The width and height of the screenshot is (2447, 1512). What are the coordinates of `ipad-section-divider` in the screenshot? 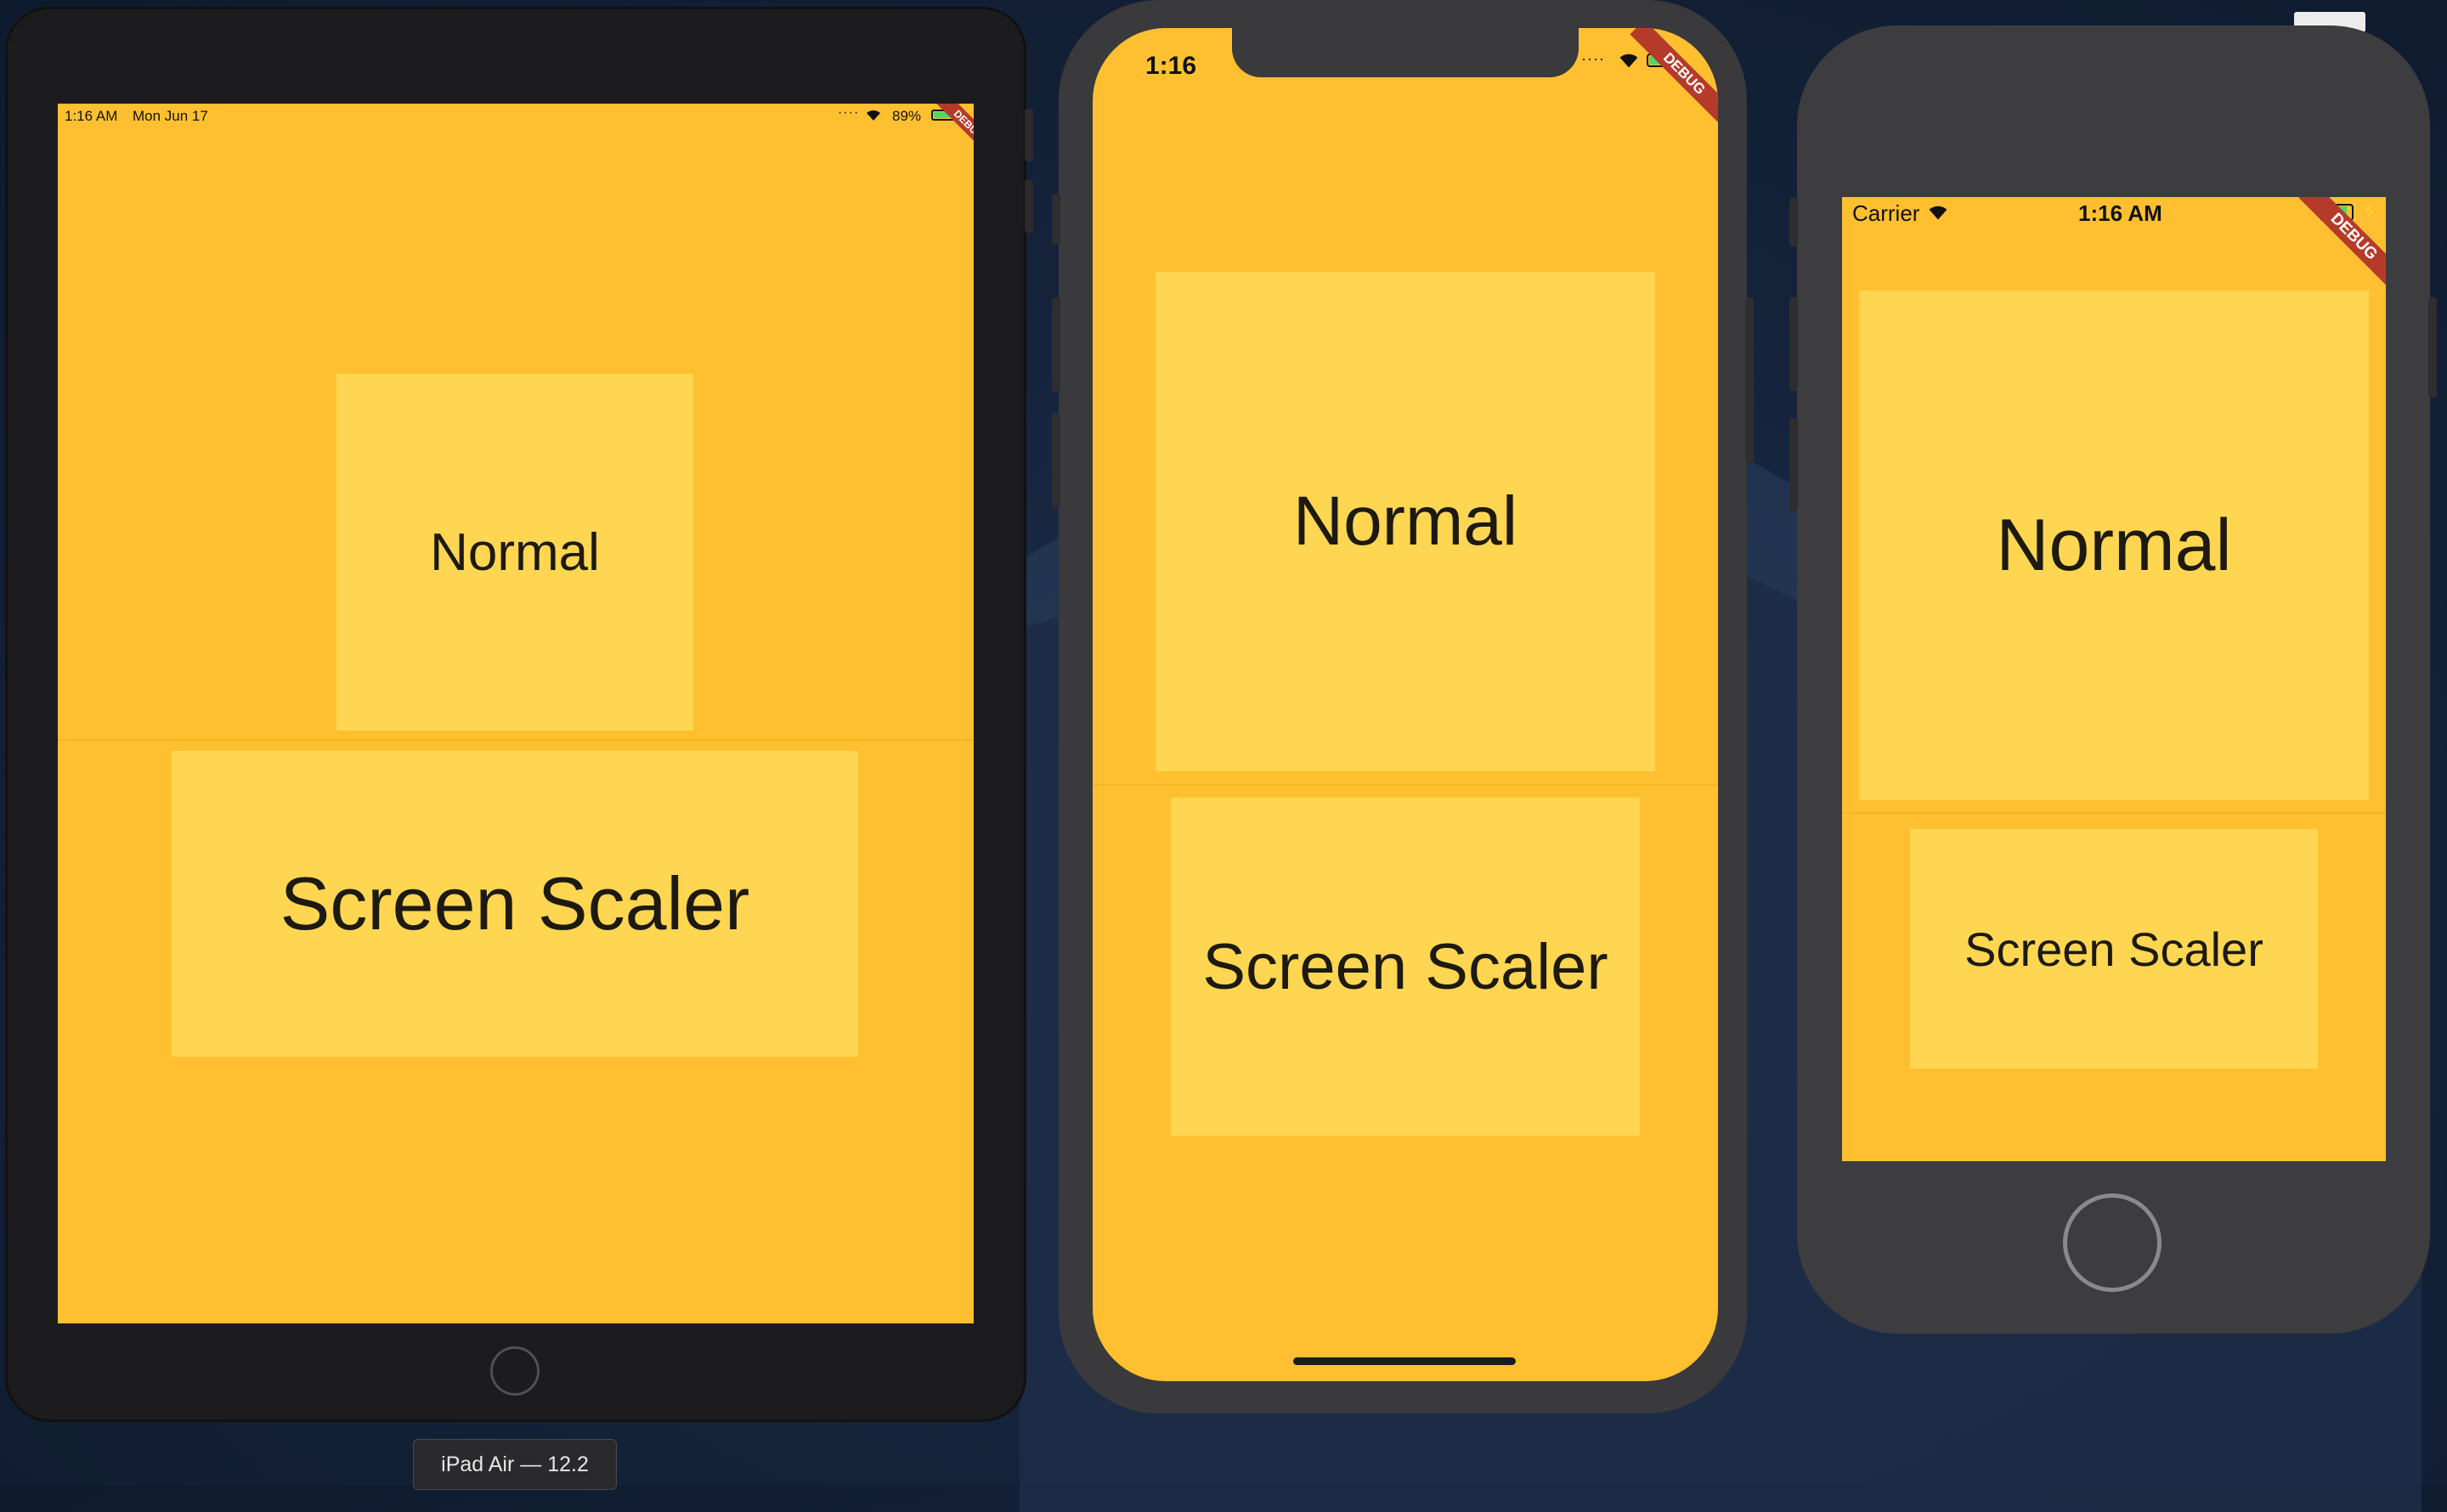 It's located at (516, 740).